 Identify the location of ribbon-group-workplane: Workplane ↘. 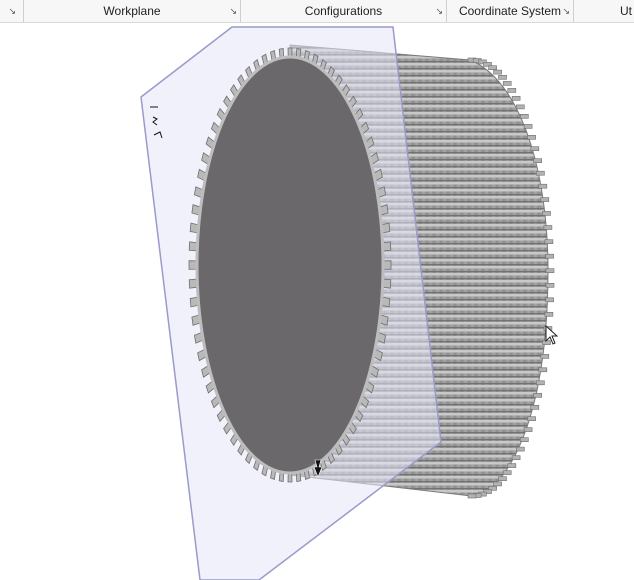
(132, 11).